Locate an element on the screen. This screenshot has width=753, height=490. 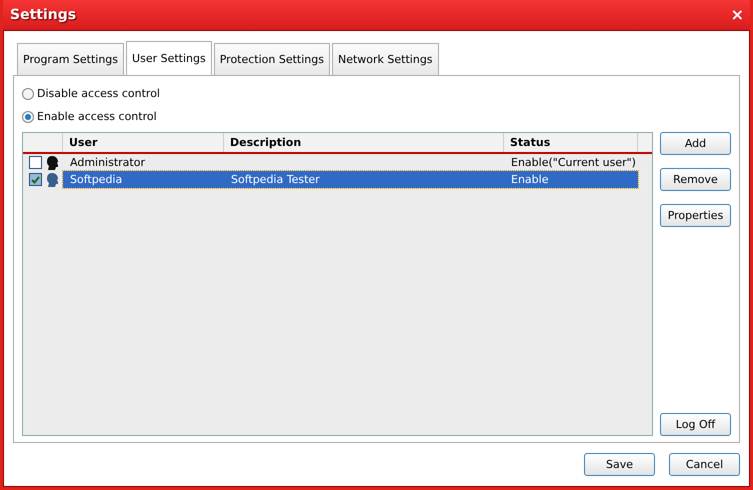
tab: Network Settings is located at coordinates (385, 59).